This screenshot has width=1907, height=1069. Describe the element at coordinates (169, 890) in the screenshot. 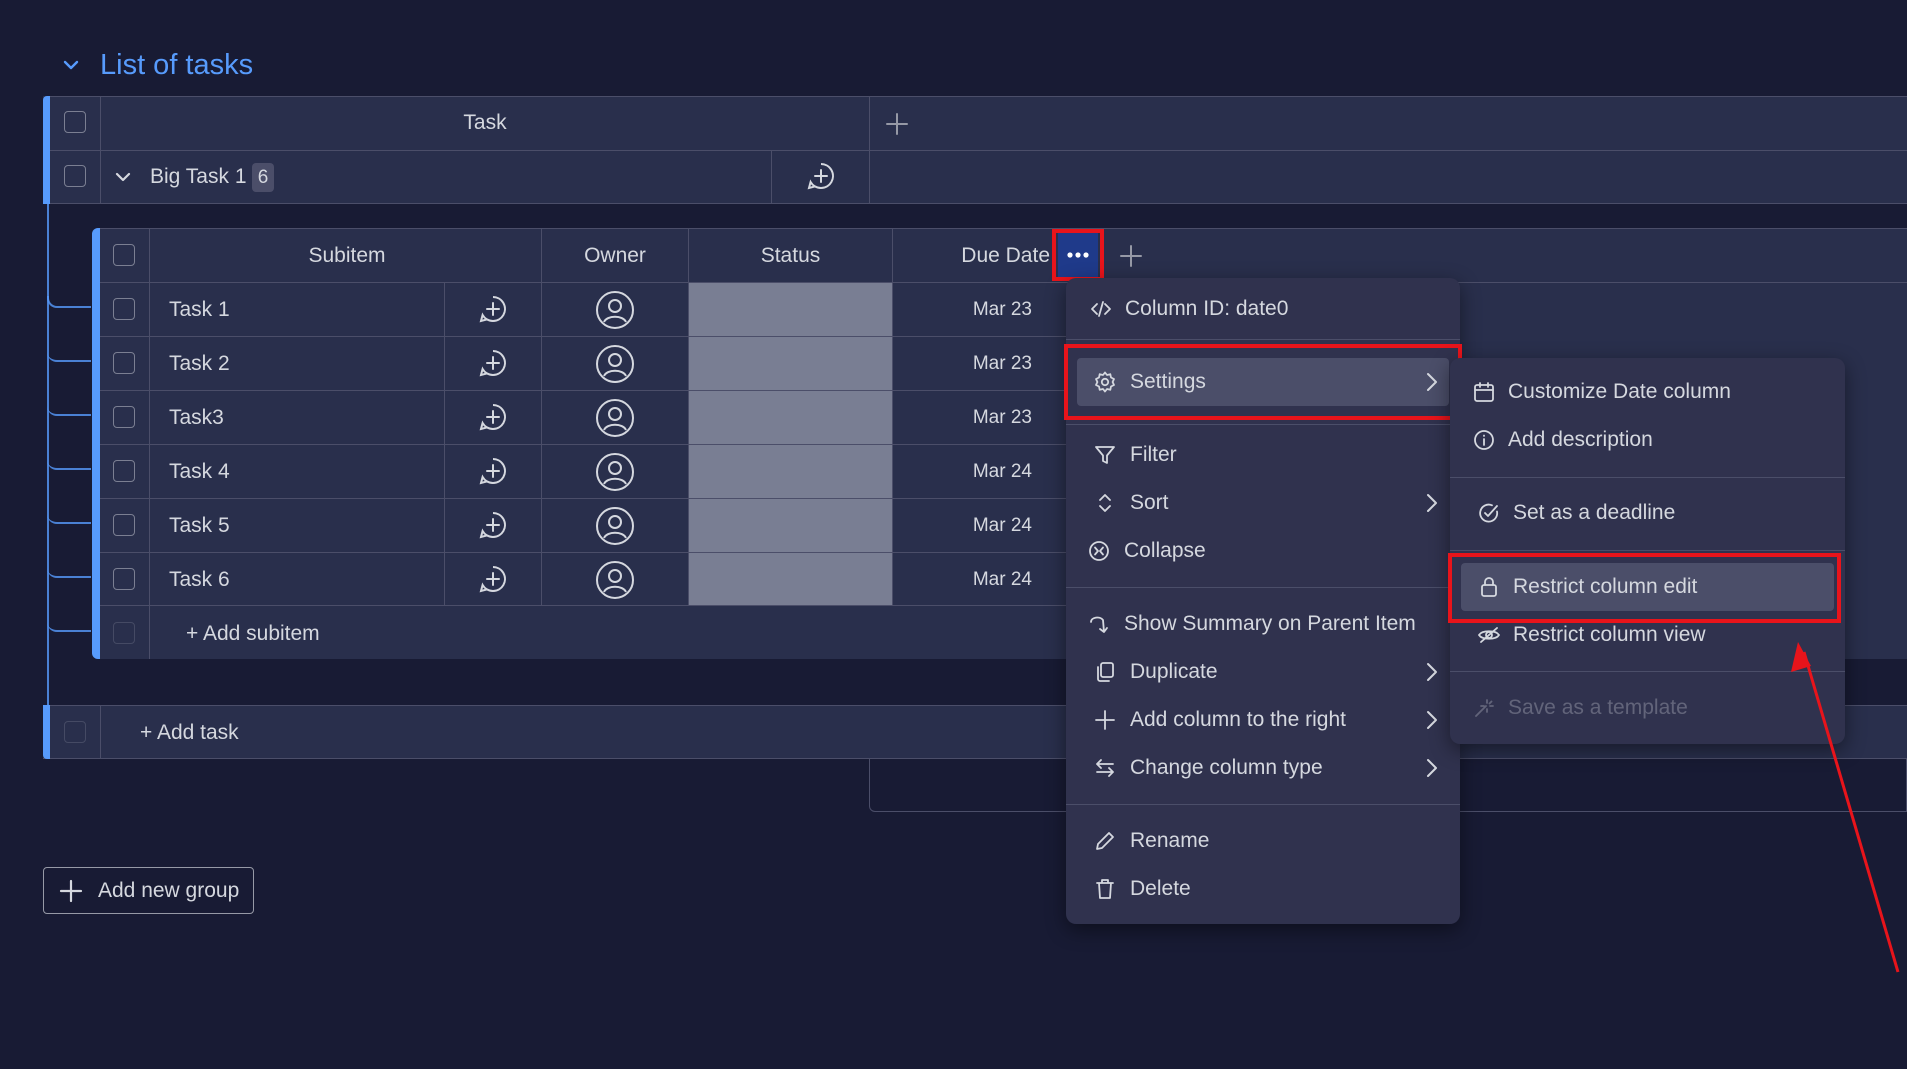

I see `add-new-group-label: Add new group` at that location.